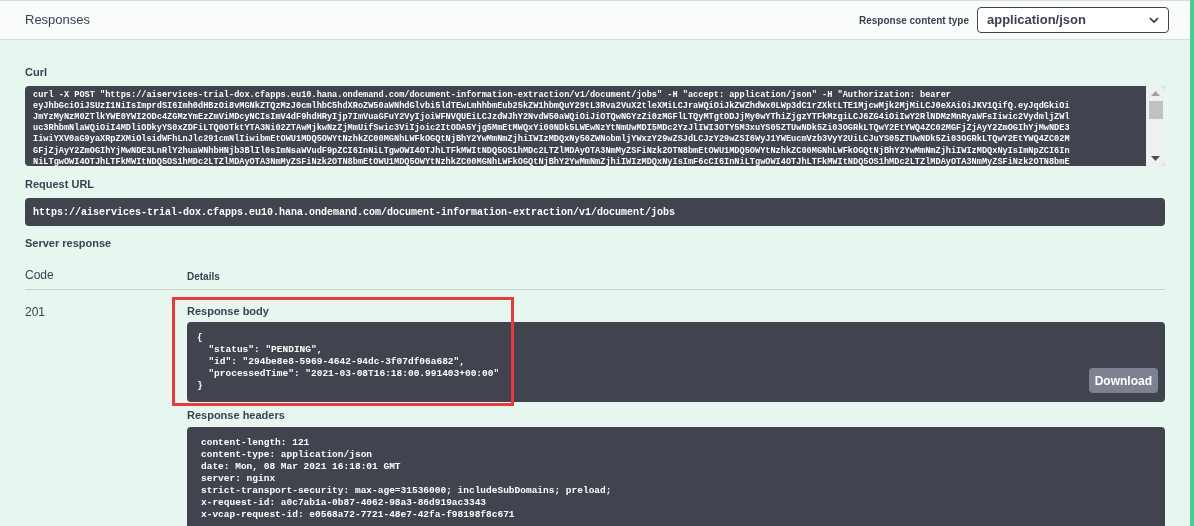  What do you see at coordinates (36, 312) in the screenshot?
I see `table-cell-text: 201` at bounding box center [36, 312].